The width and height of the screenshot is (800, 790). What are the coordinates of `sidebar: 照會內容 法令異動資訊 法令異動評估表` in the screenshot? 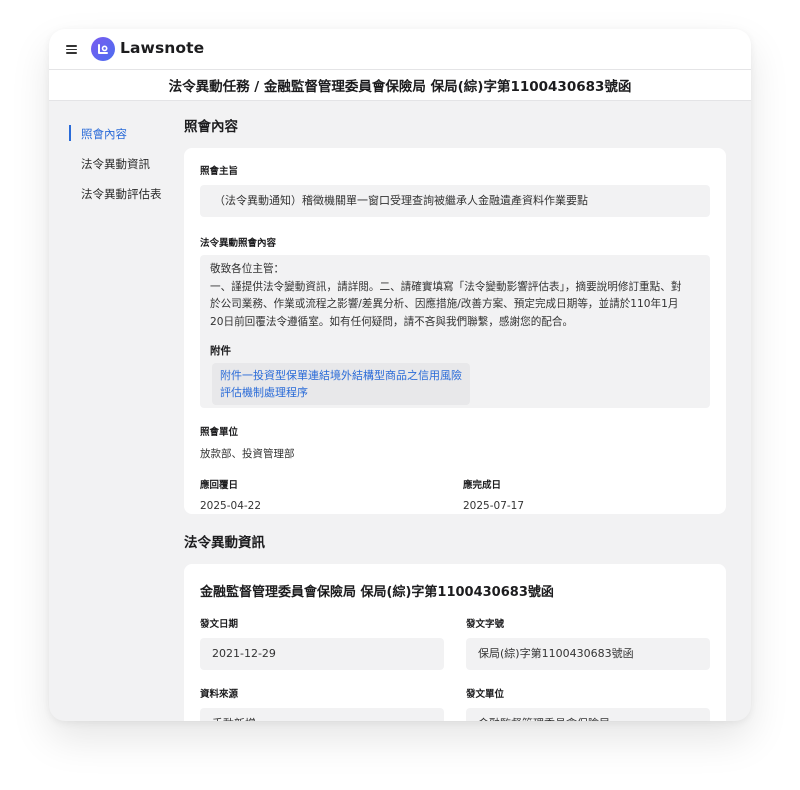 It's located at (124, 166).